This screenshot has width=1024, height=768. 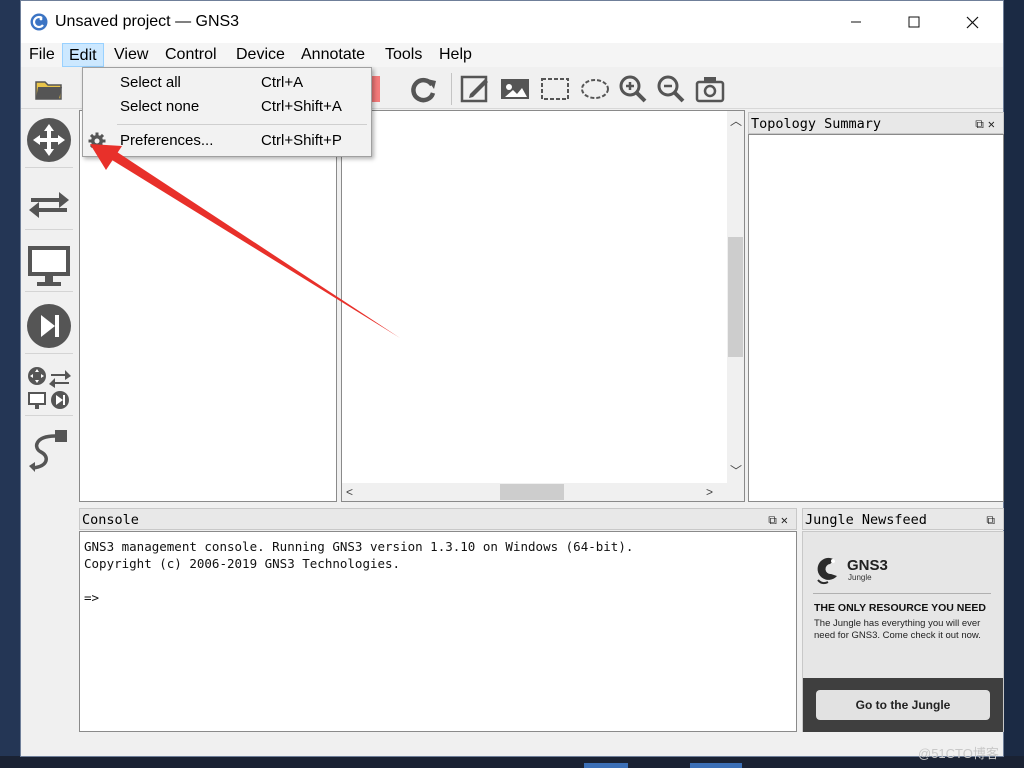 I want to click on scroll-up-icon: ︿, so click(x=736, y=121).